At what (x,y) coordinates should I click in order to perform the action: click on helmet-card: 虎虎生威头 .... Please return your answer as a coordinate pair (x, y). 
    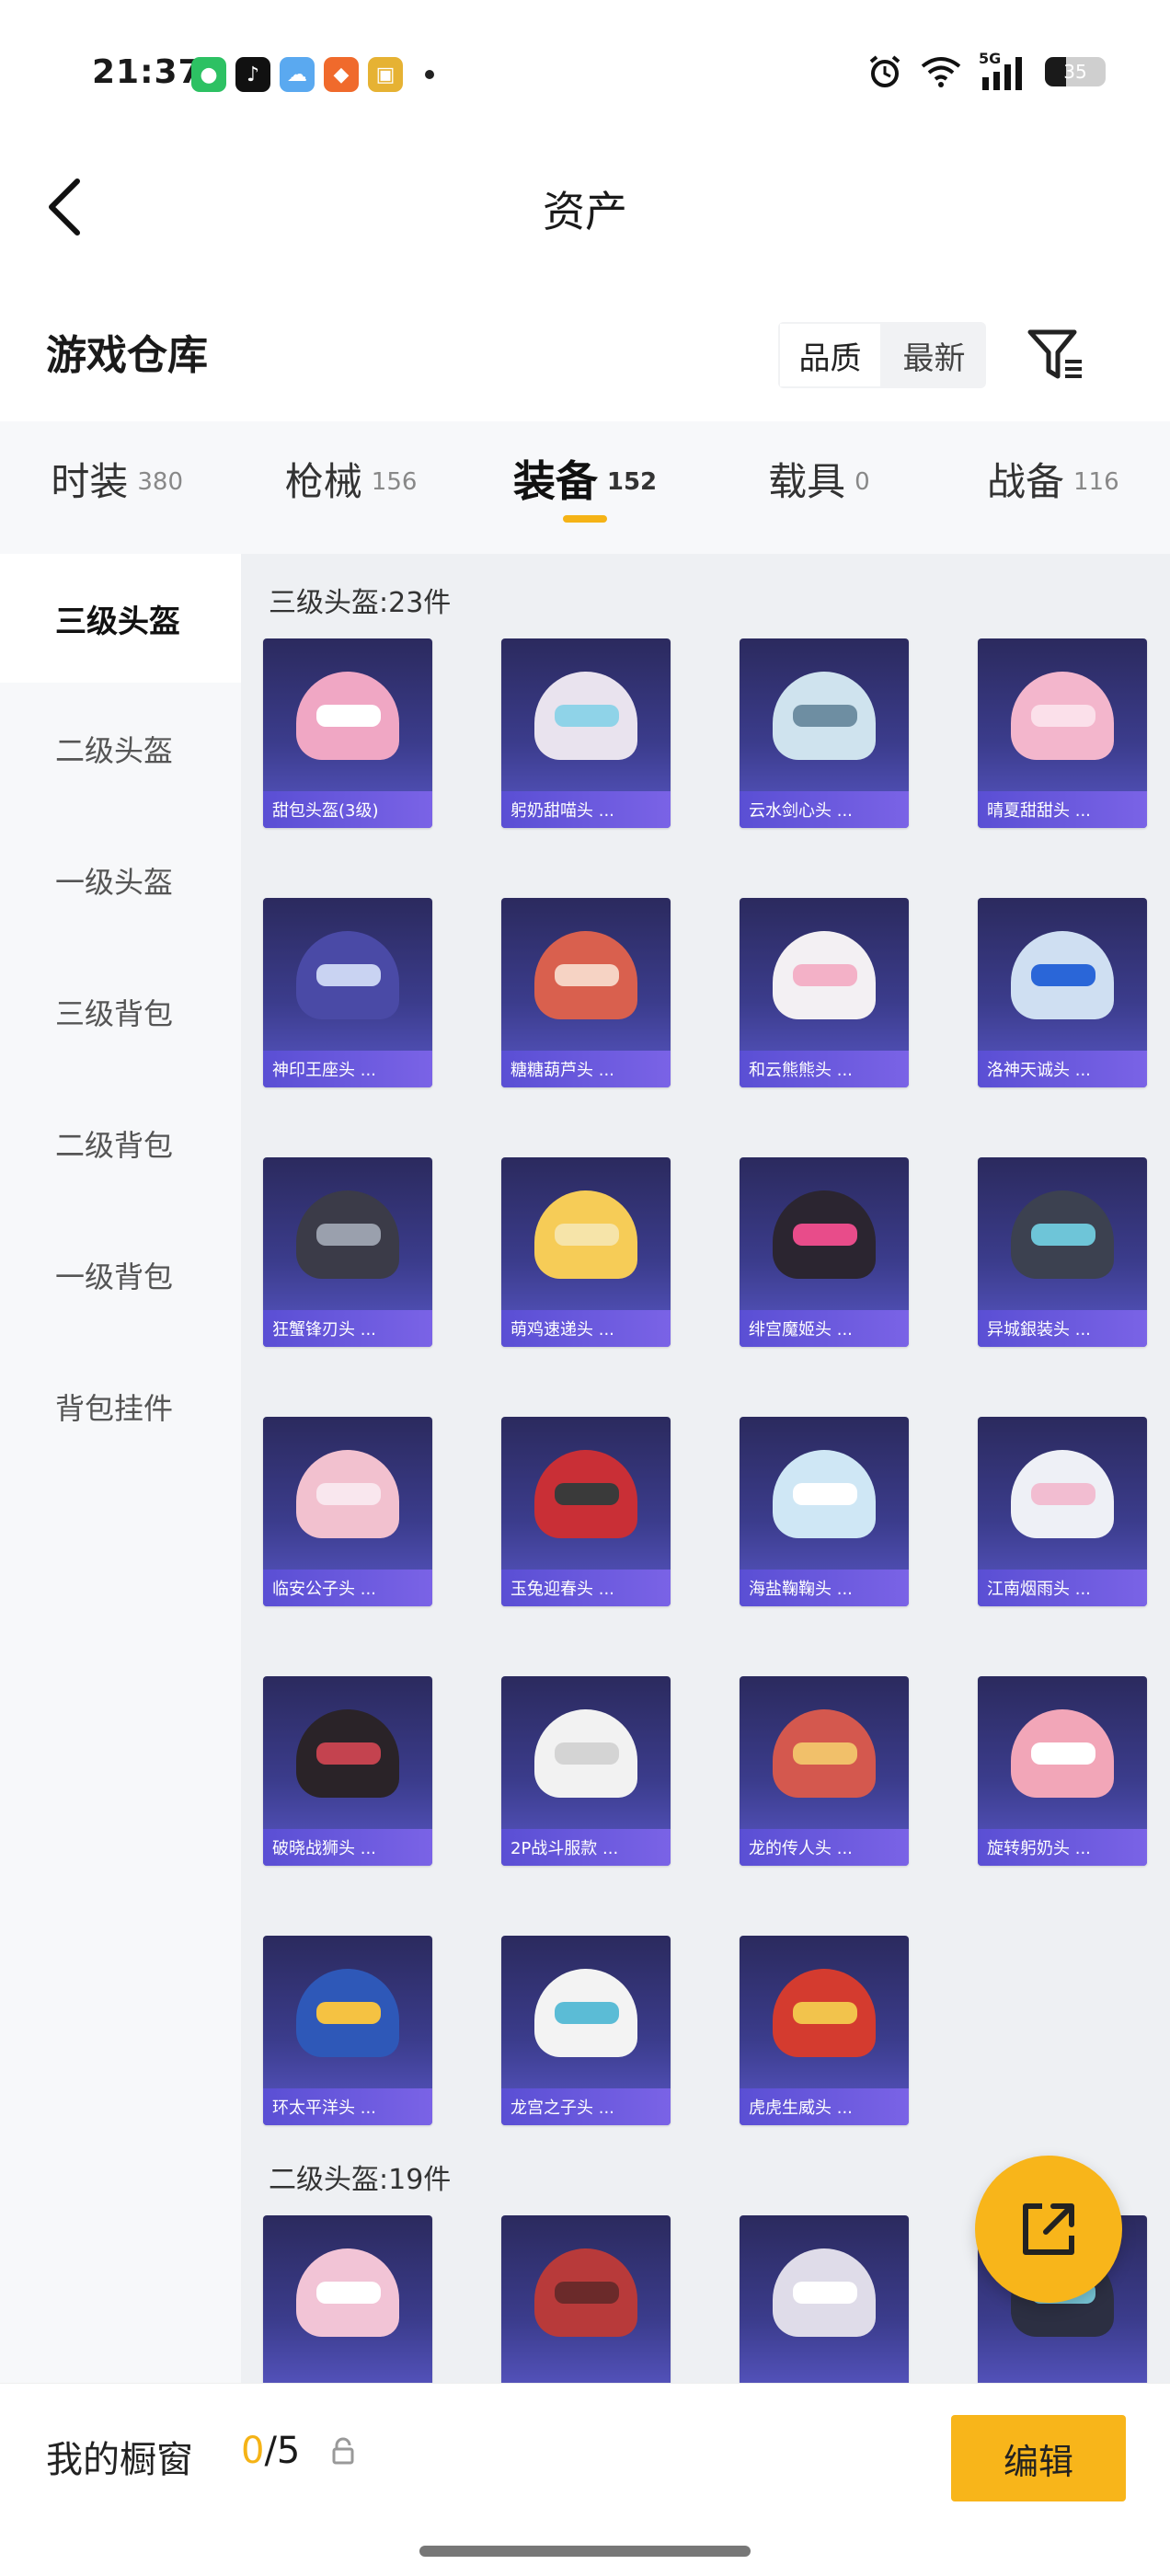
    Looking at the image, I should click on (824, 2030).